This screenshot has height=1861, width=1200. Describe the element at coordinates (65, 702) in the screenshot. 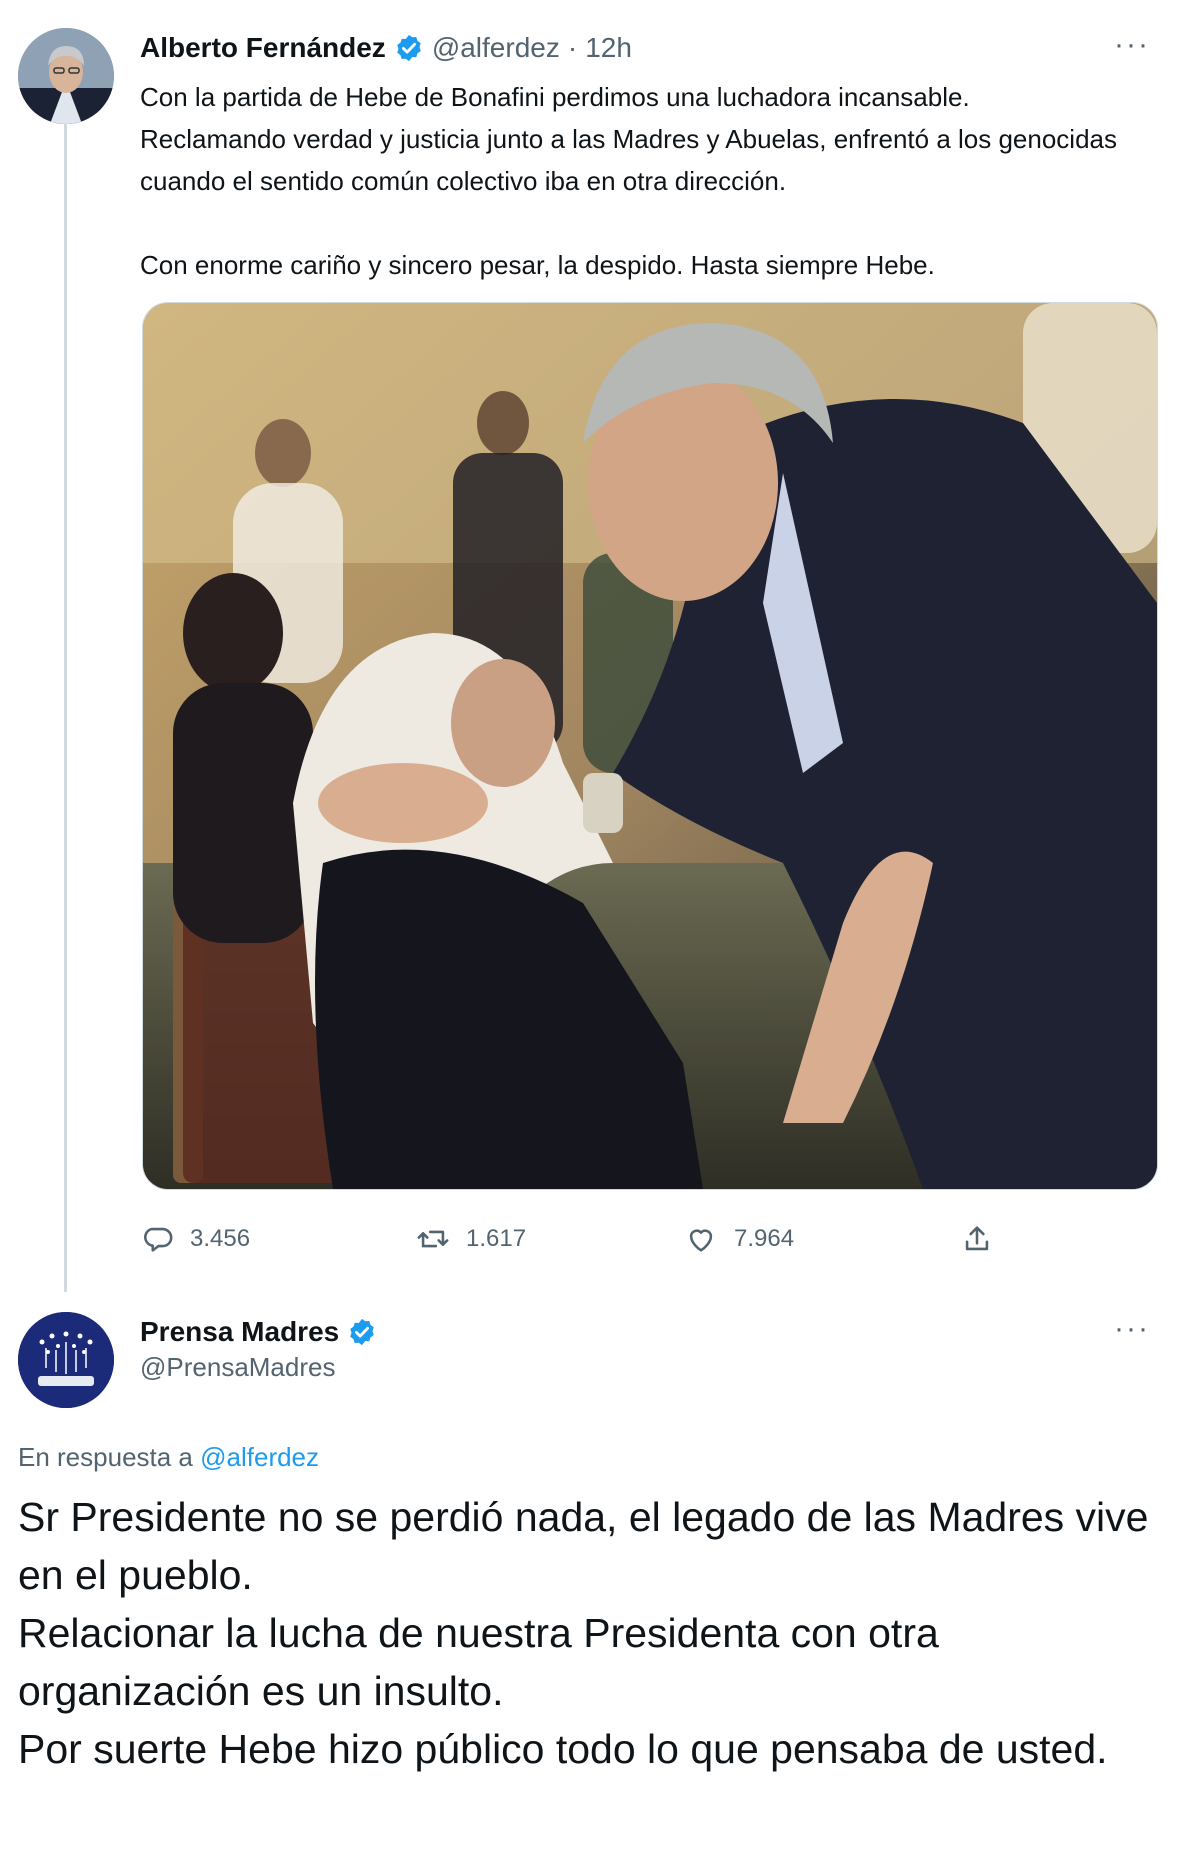

I see `thread-line` at that location.